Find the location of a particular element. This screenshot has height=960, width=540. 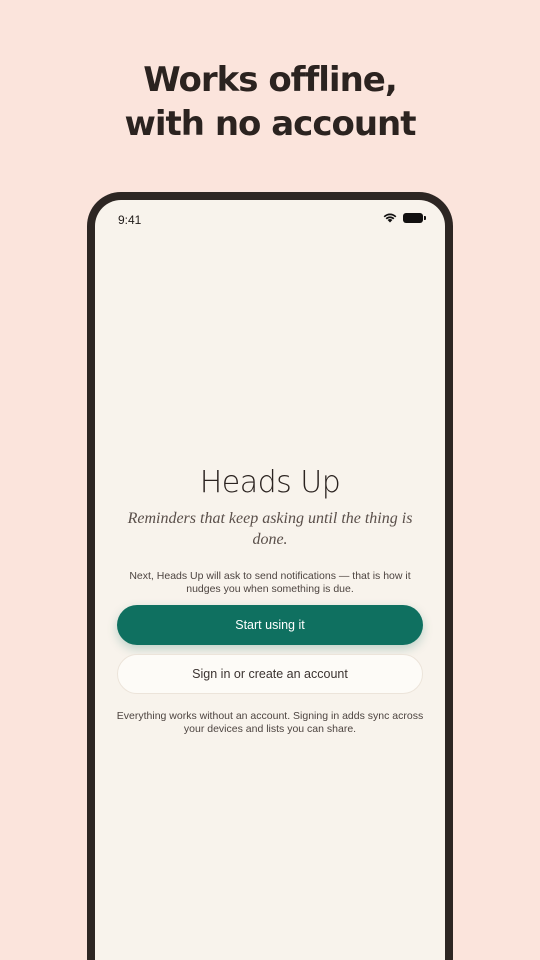

app-title: Heads Up is located at coordinates (270, 482).